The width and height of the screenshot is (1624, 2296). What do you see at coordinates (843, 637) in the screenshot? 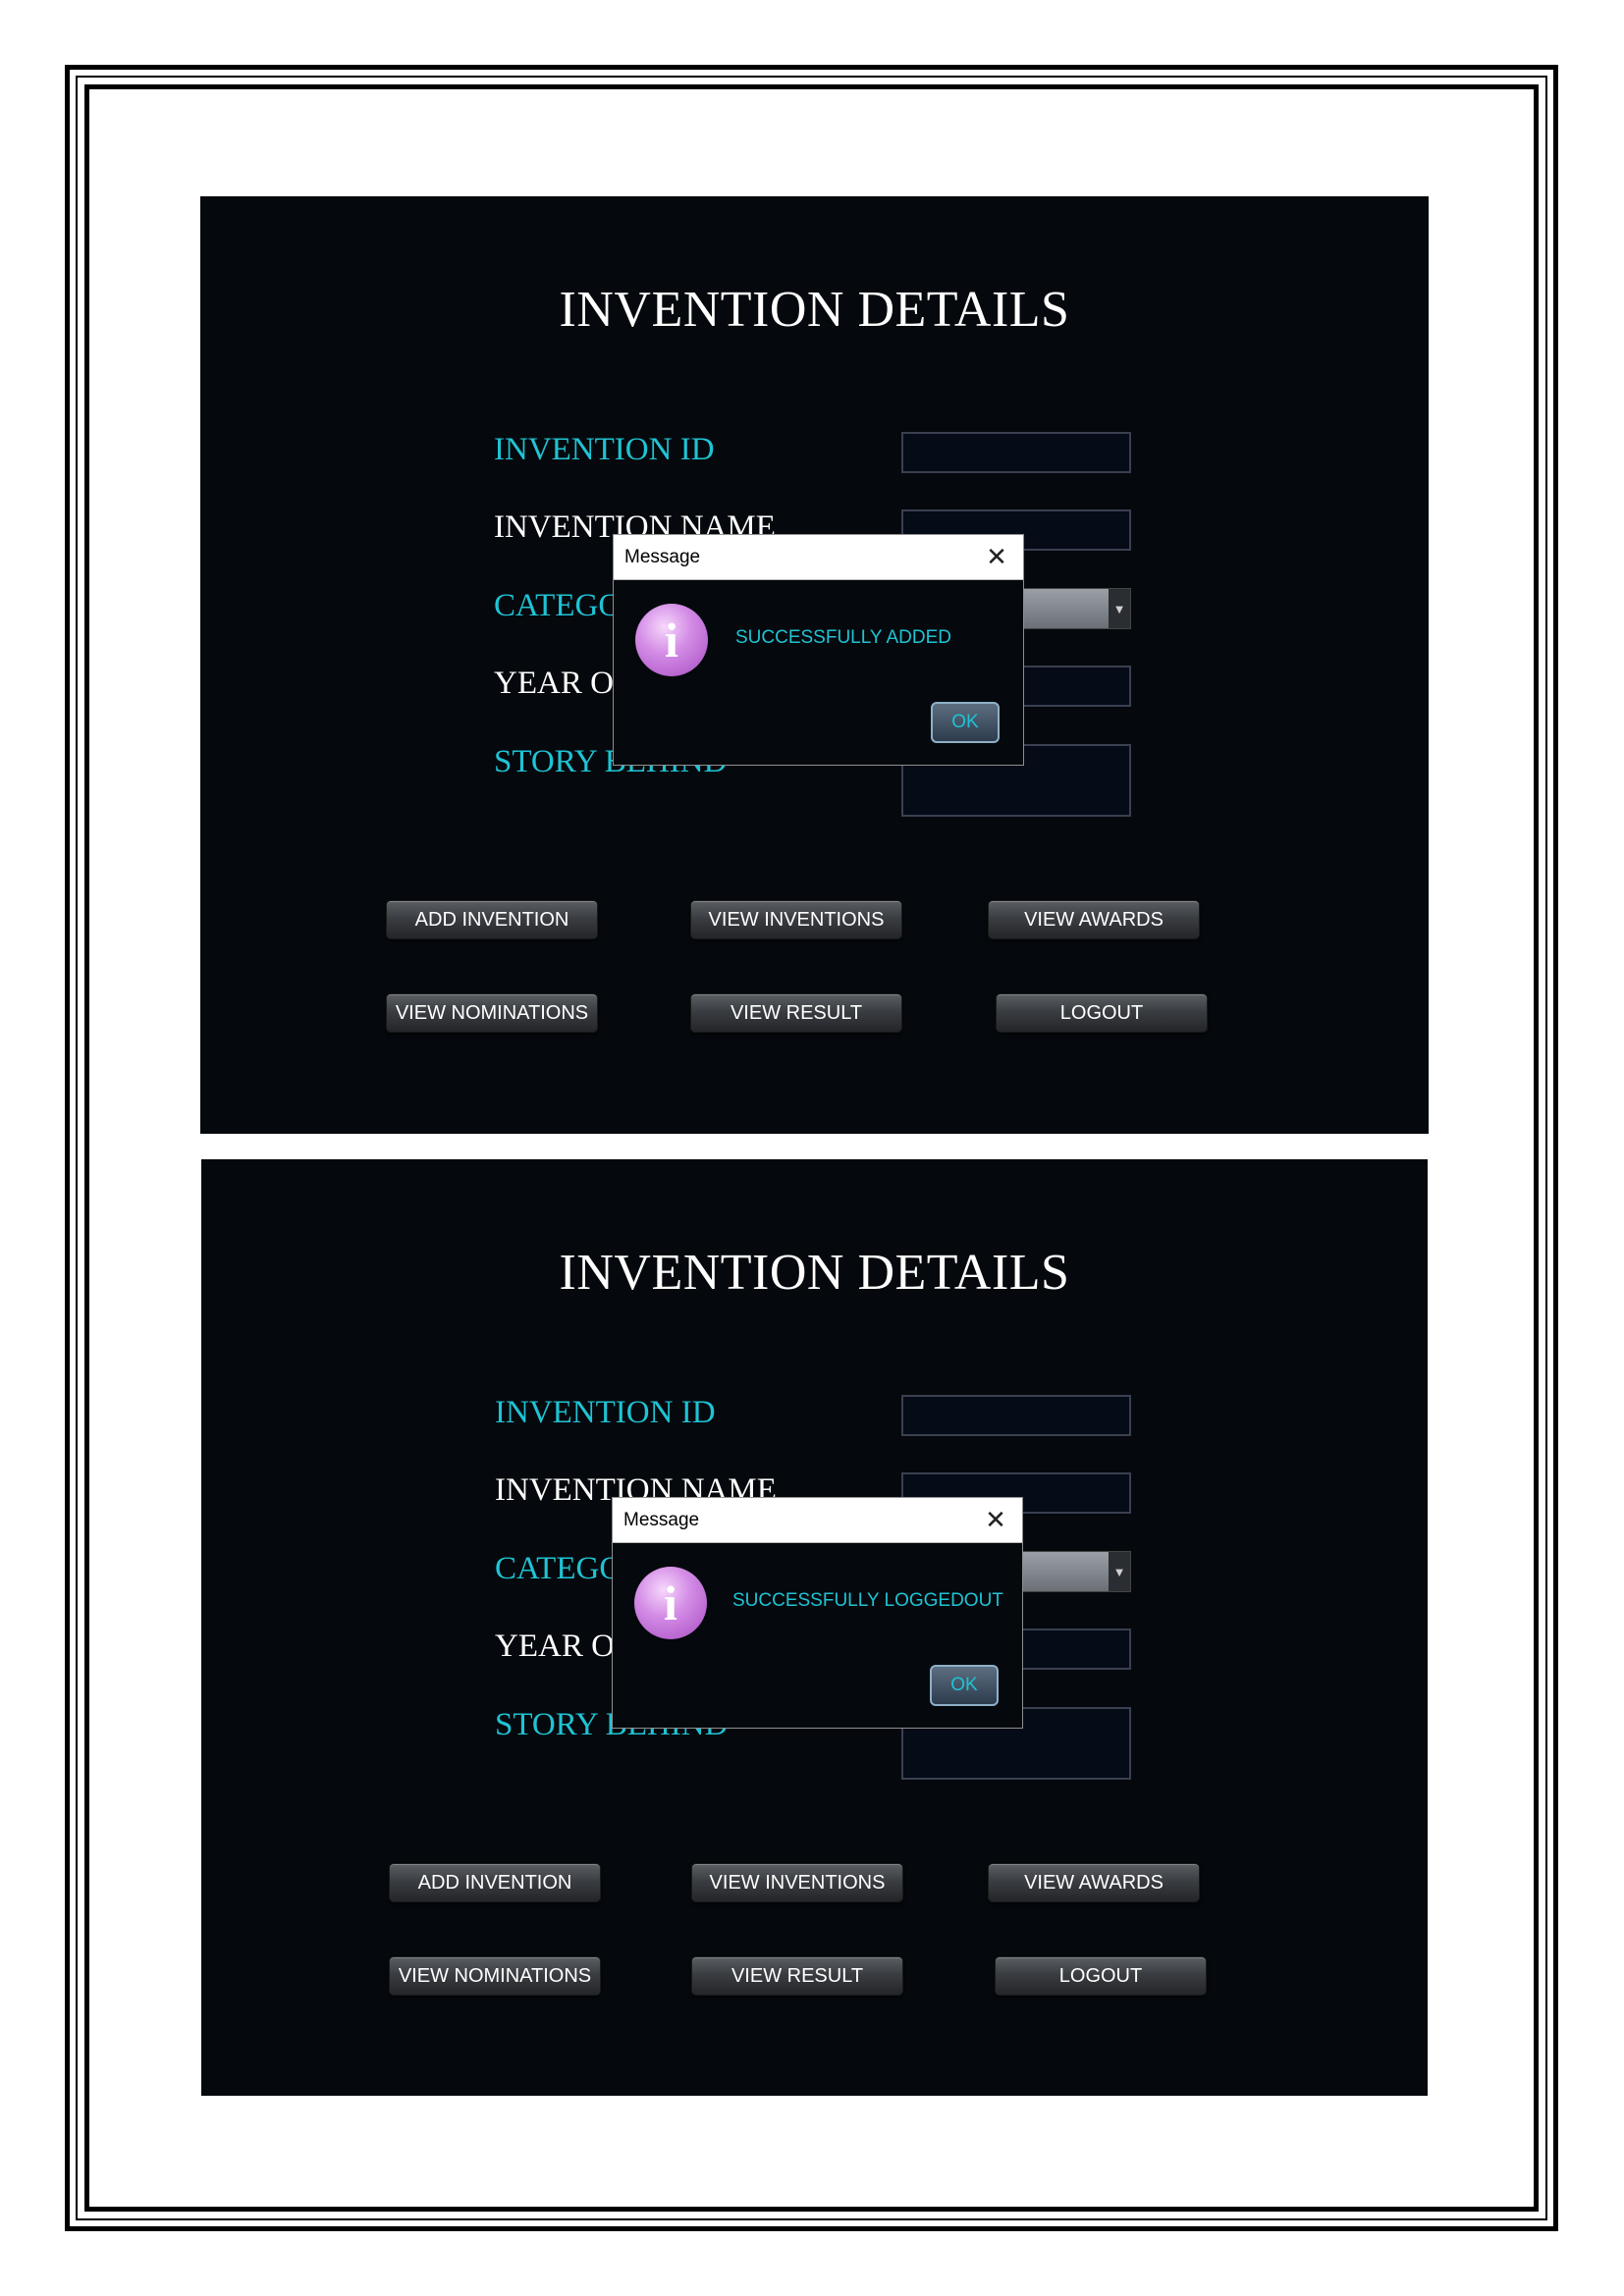
I see `dialog-message: SUCCESSFULLY ADDED` at bounding box center [843, 637].